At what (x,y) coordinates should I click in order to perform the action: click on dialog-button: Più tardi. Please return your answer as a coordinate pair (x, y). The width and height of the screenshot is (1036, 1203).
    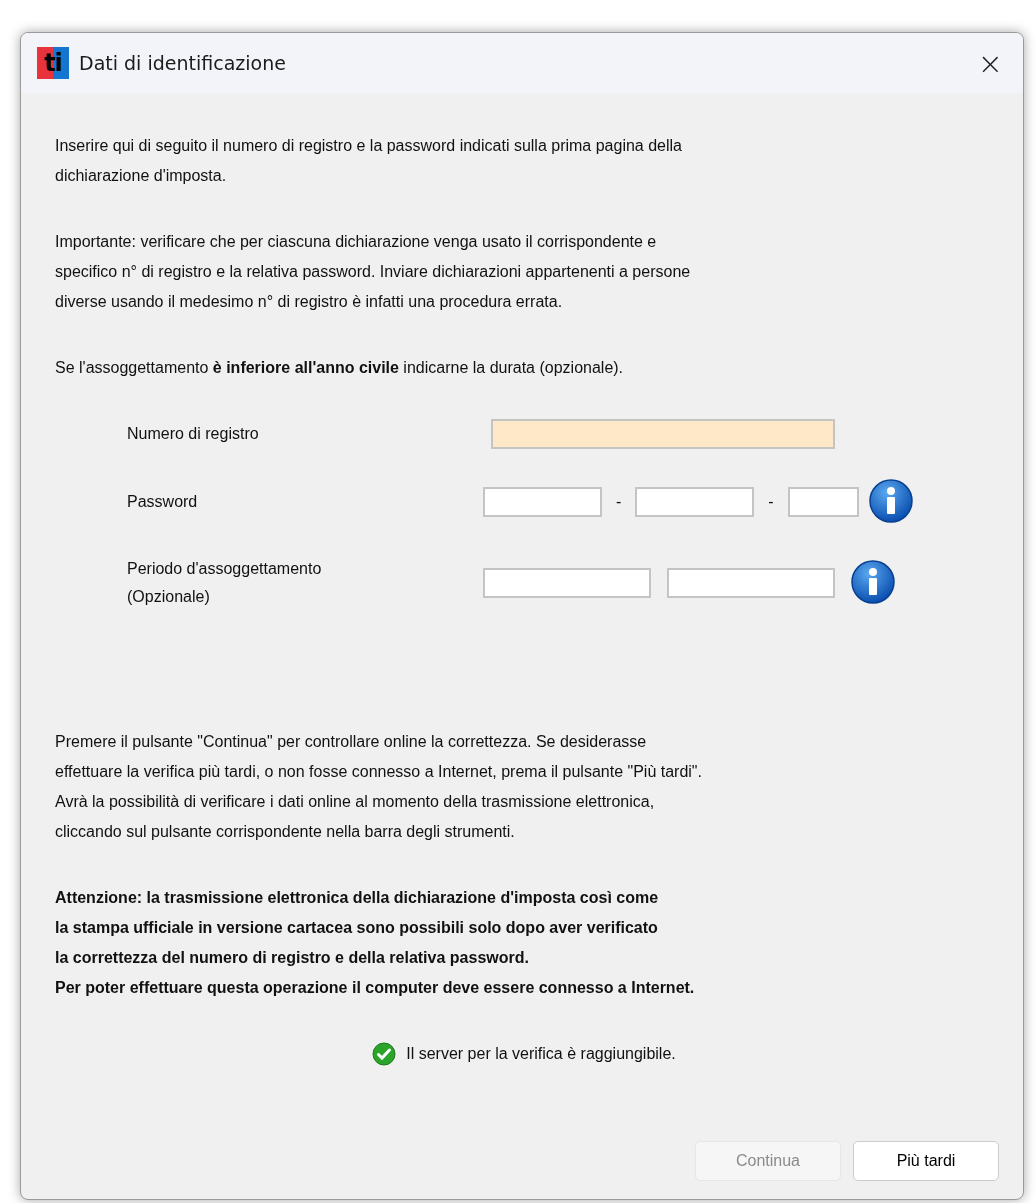
    Looking at the image, I should click on (926, 1161).